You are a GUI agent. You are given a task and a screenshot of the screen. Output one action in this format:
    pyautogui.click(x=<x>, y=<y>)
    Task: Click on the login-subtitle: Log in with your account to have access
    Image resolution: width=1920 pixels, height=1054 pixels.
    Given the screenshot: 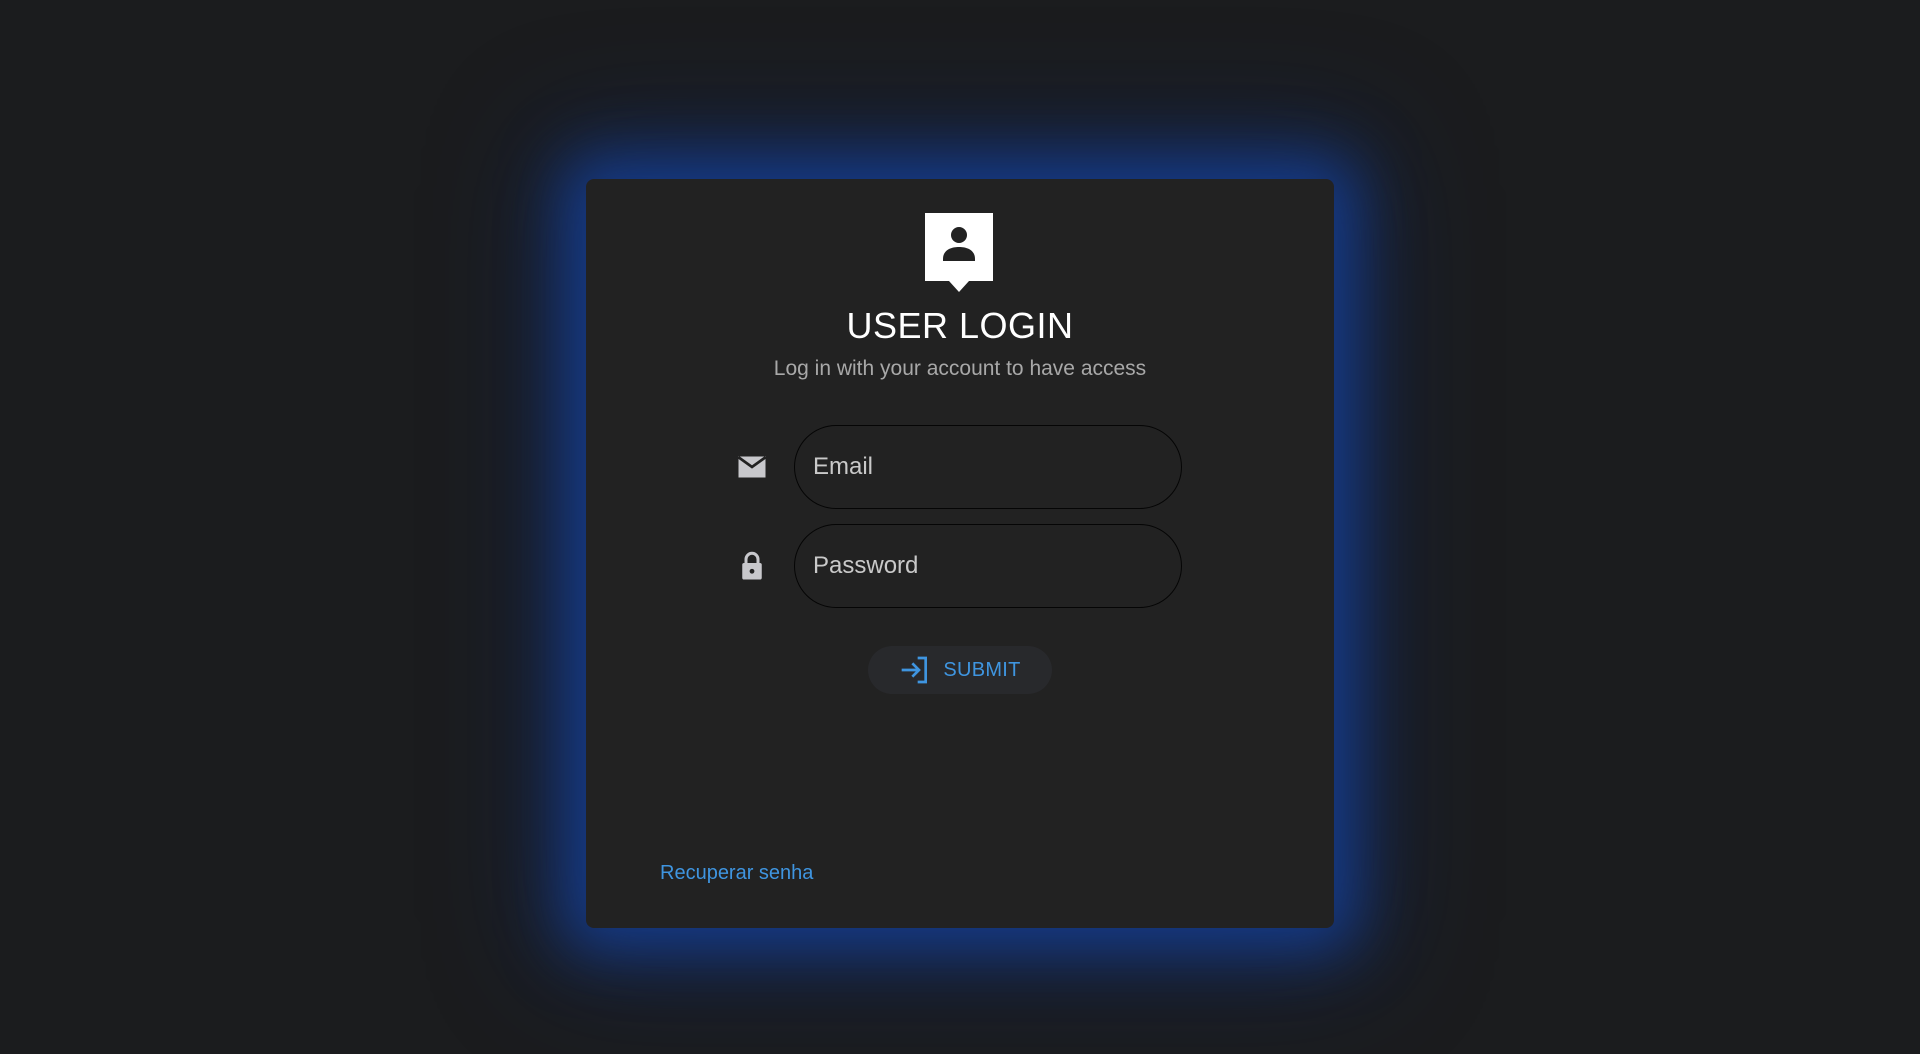 What is the action you would take?
    pyautogui.click(x=960, y=368)
    